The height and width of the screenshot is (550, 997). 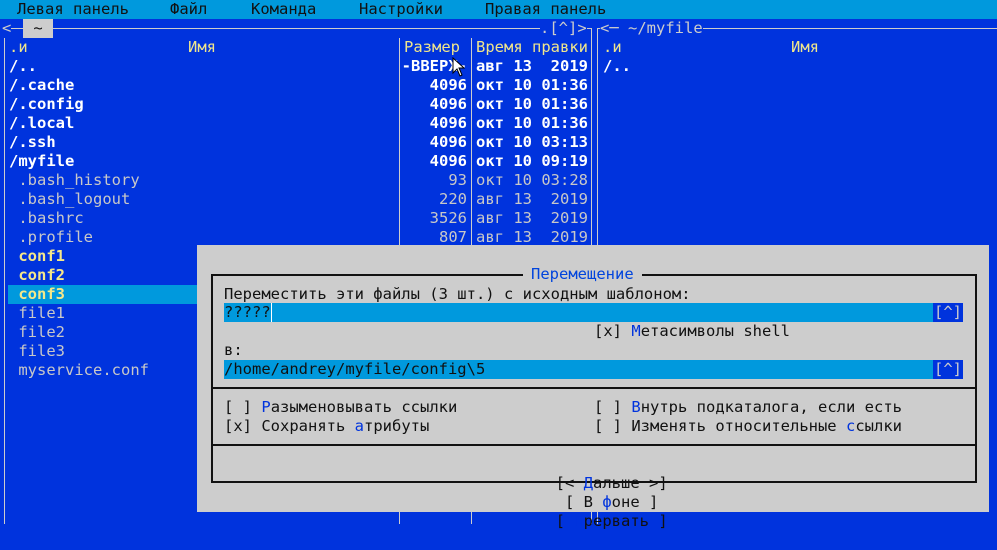 I want to click on checkbox-label: Сохранять, so click(x=308, y=426).